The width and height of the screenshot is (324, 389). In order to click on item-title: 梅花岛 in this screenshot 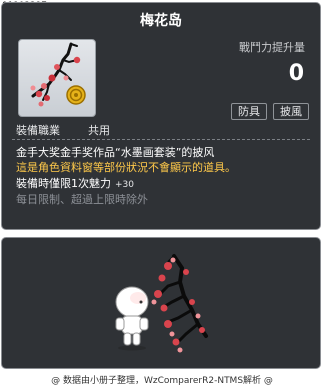, I will do `click(161, 21)`.